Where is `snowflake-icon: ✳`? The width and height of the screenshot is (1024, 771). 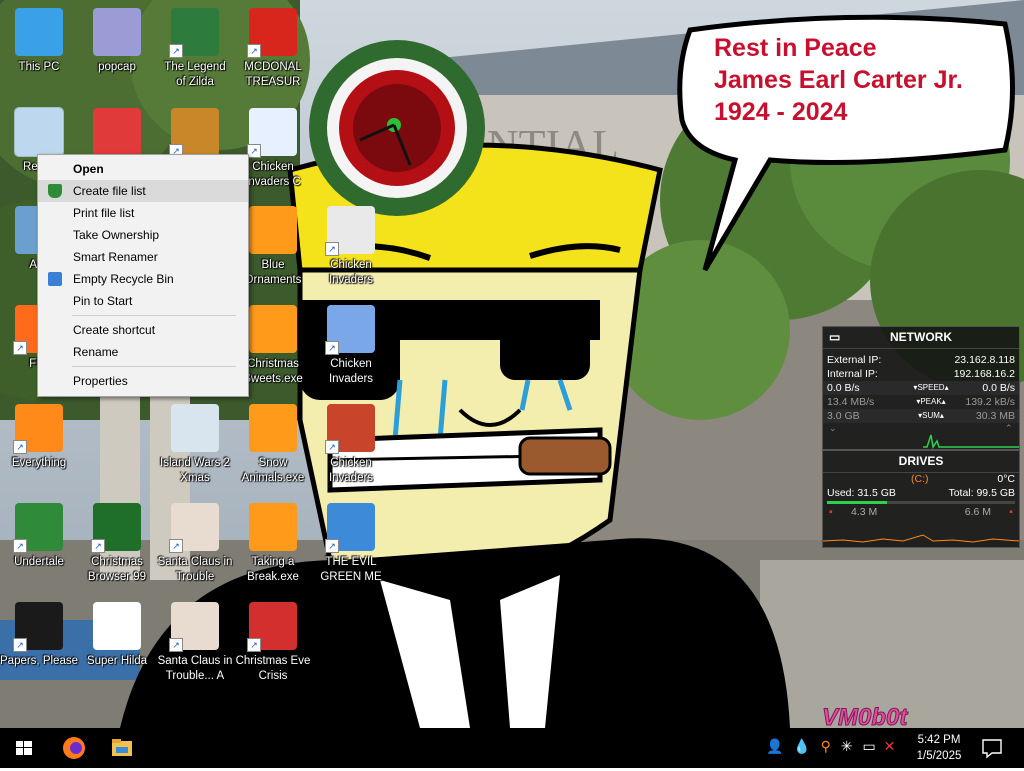 snowflake-icon: ✳ is located at coordinates (847, 746).